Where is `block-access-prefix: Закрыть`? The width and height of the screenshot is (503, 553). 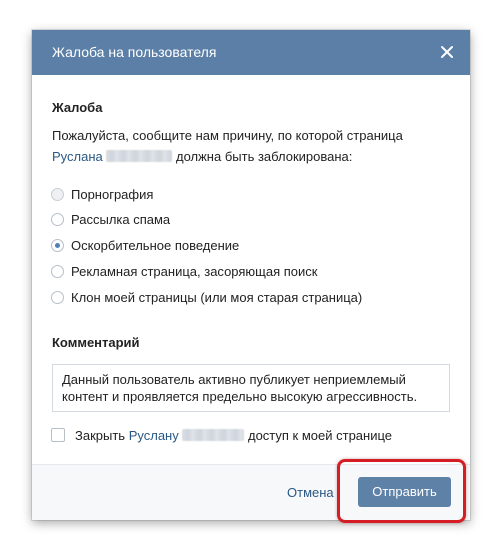
block-access-prefix: Закрыть is located at coordinates (100, 435).